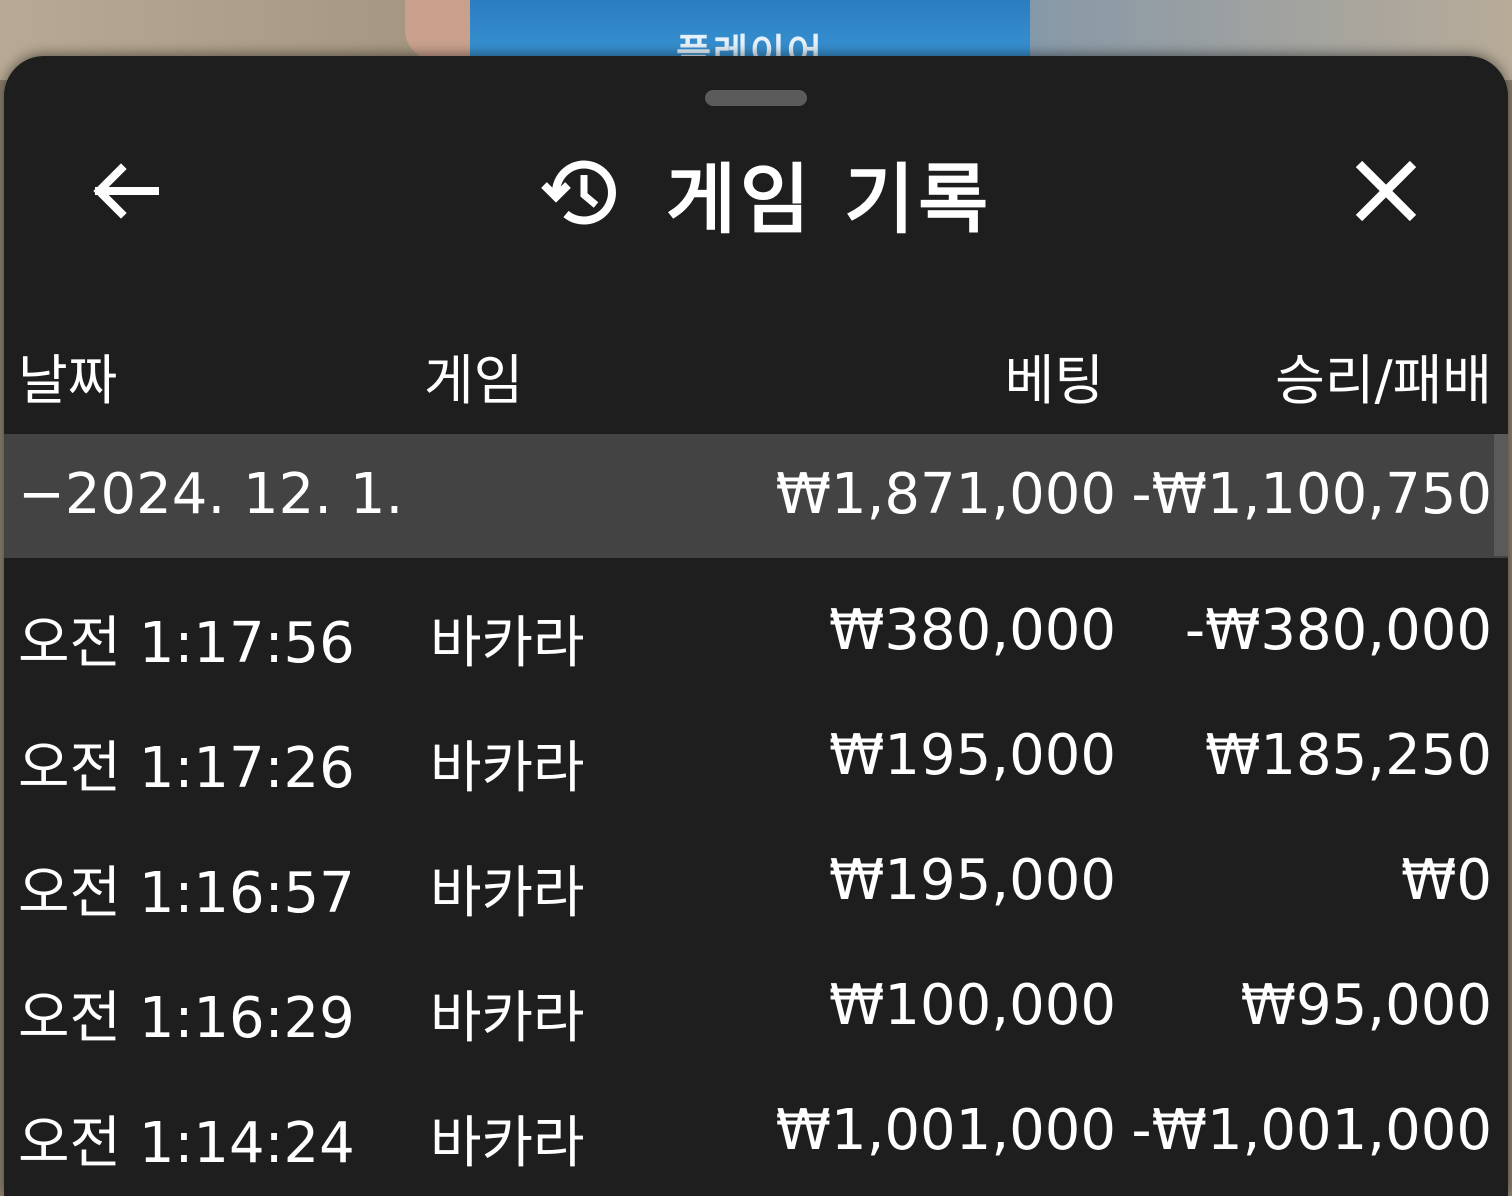 The image size is (1512, 1196). I want to click on row-win-loss: ₩185,250, so click(1348, 755).